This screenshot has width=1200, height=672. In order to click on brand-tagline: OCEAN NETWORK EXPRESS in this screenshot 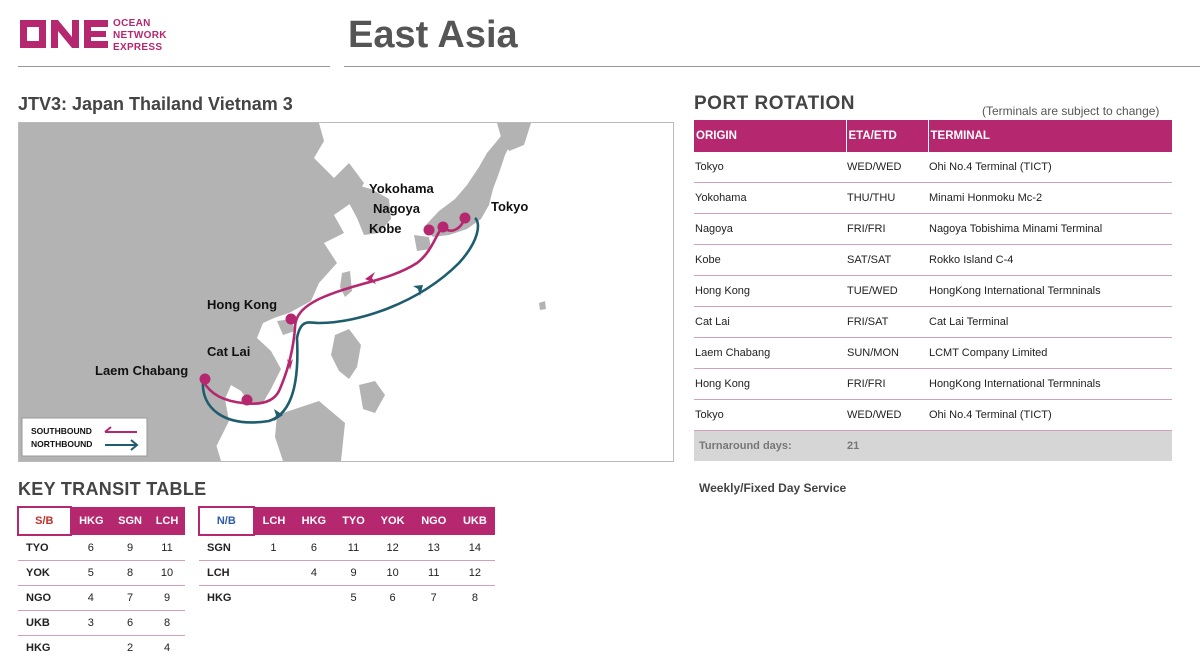, I will do `click(140, 36)`.